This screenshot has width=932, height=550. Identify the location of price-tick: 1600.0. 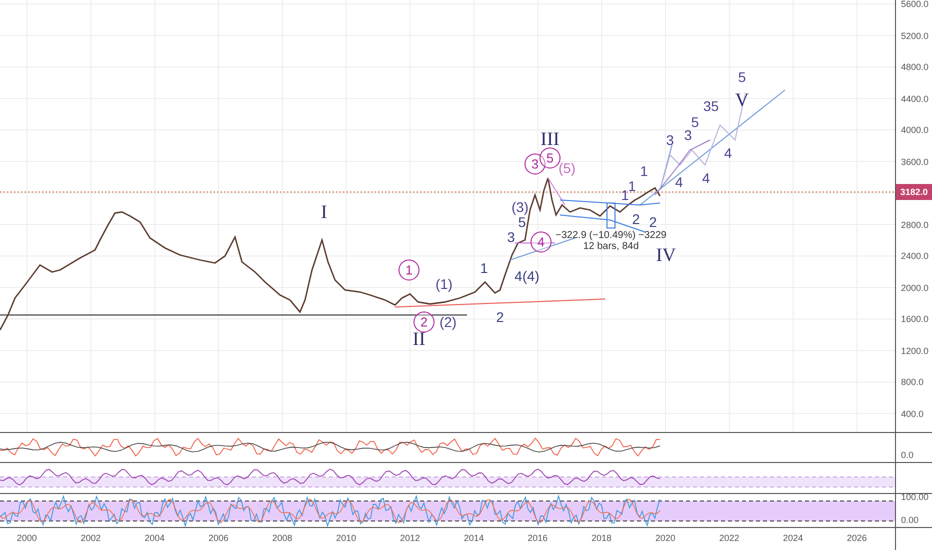
(915, 319).